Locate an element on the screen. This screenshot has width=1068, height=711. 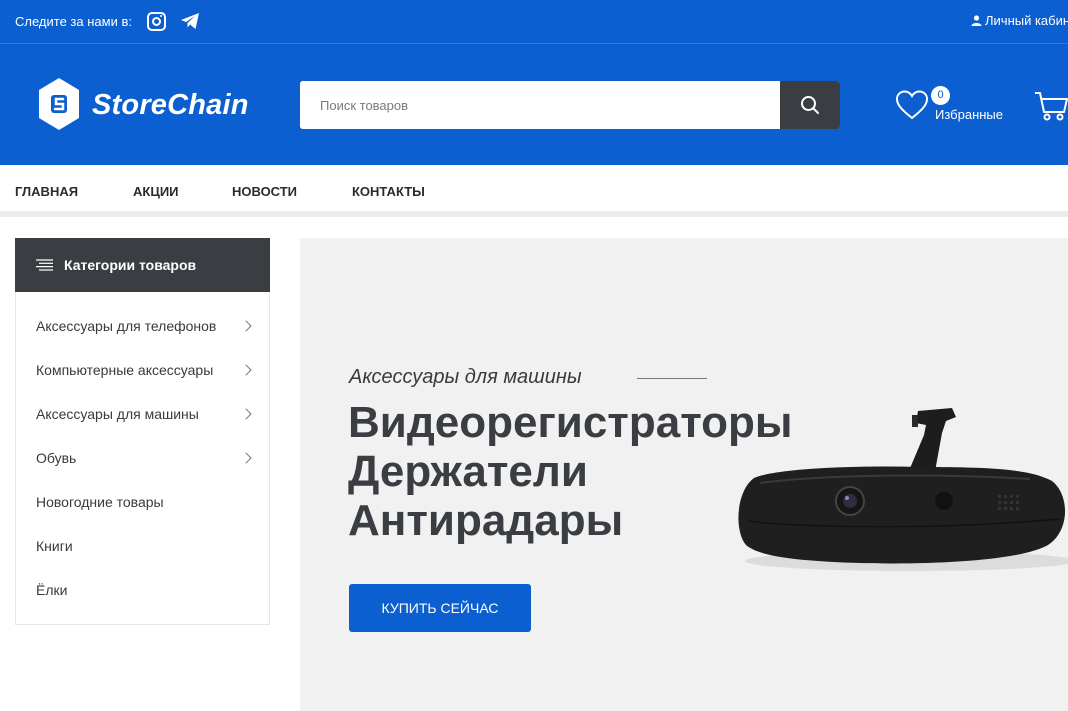
buy-now-button: КУПИТЬ СЕЙЧАС is located at coordinates (440, 608).